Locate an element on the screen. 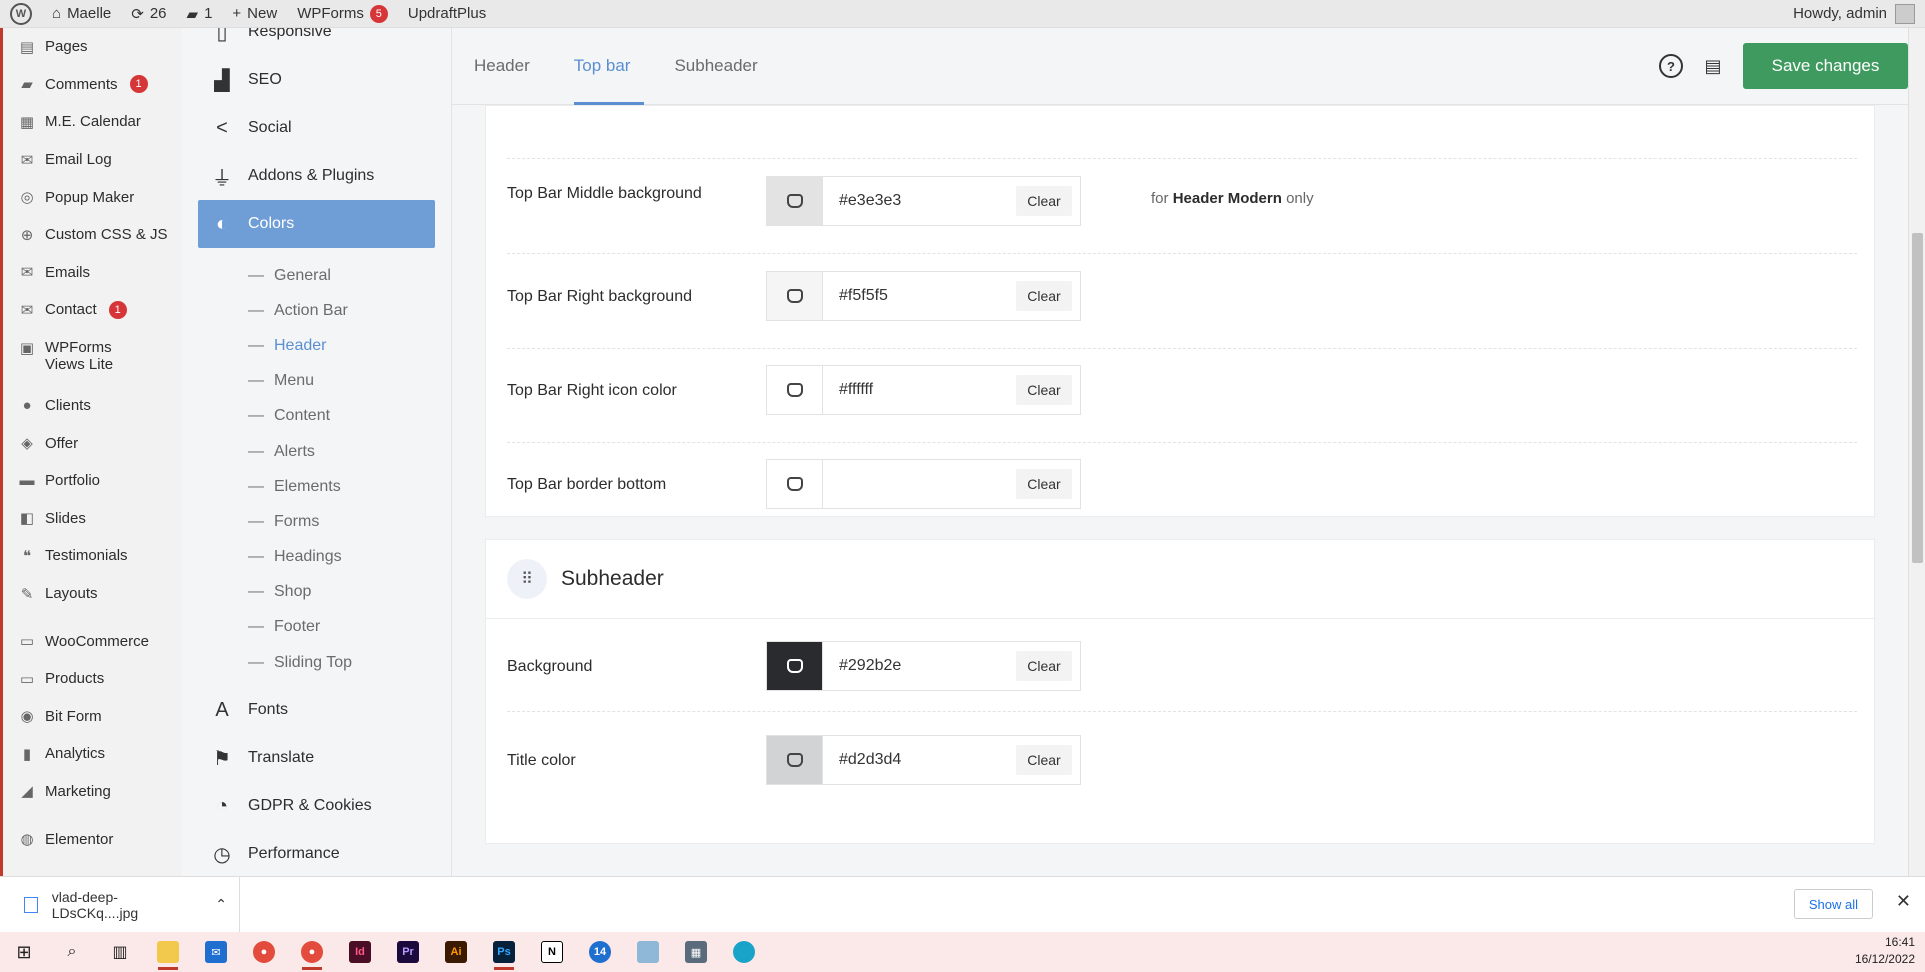  colors-sub-forms: — Forms is located at coordinates (316, 521).